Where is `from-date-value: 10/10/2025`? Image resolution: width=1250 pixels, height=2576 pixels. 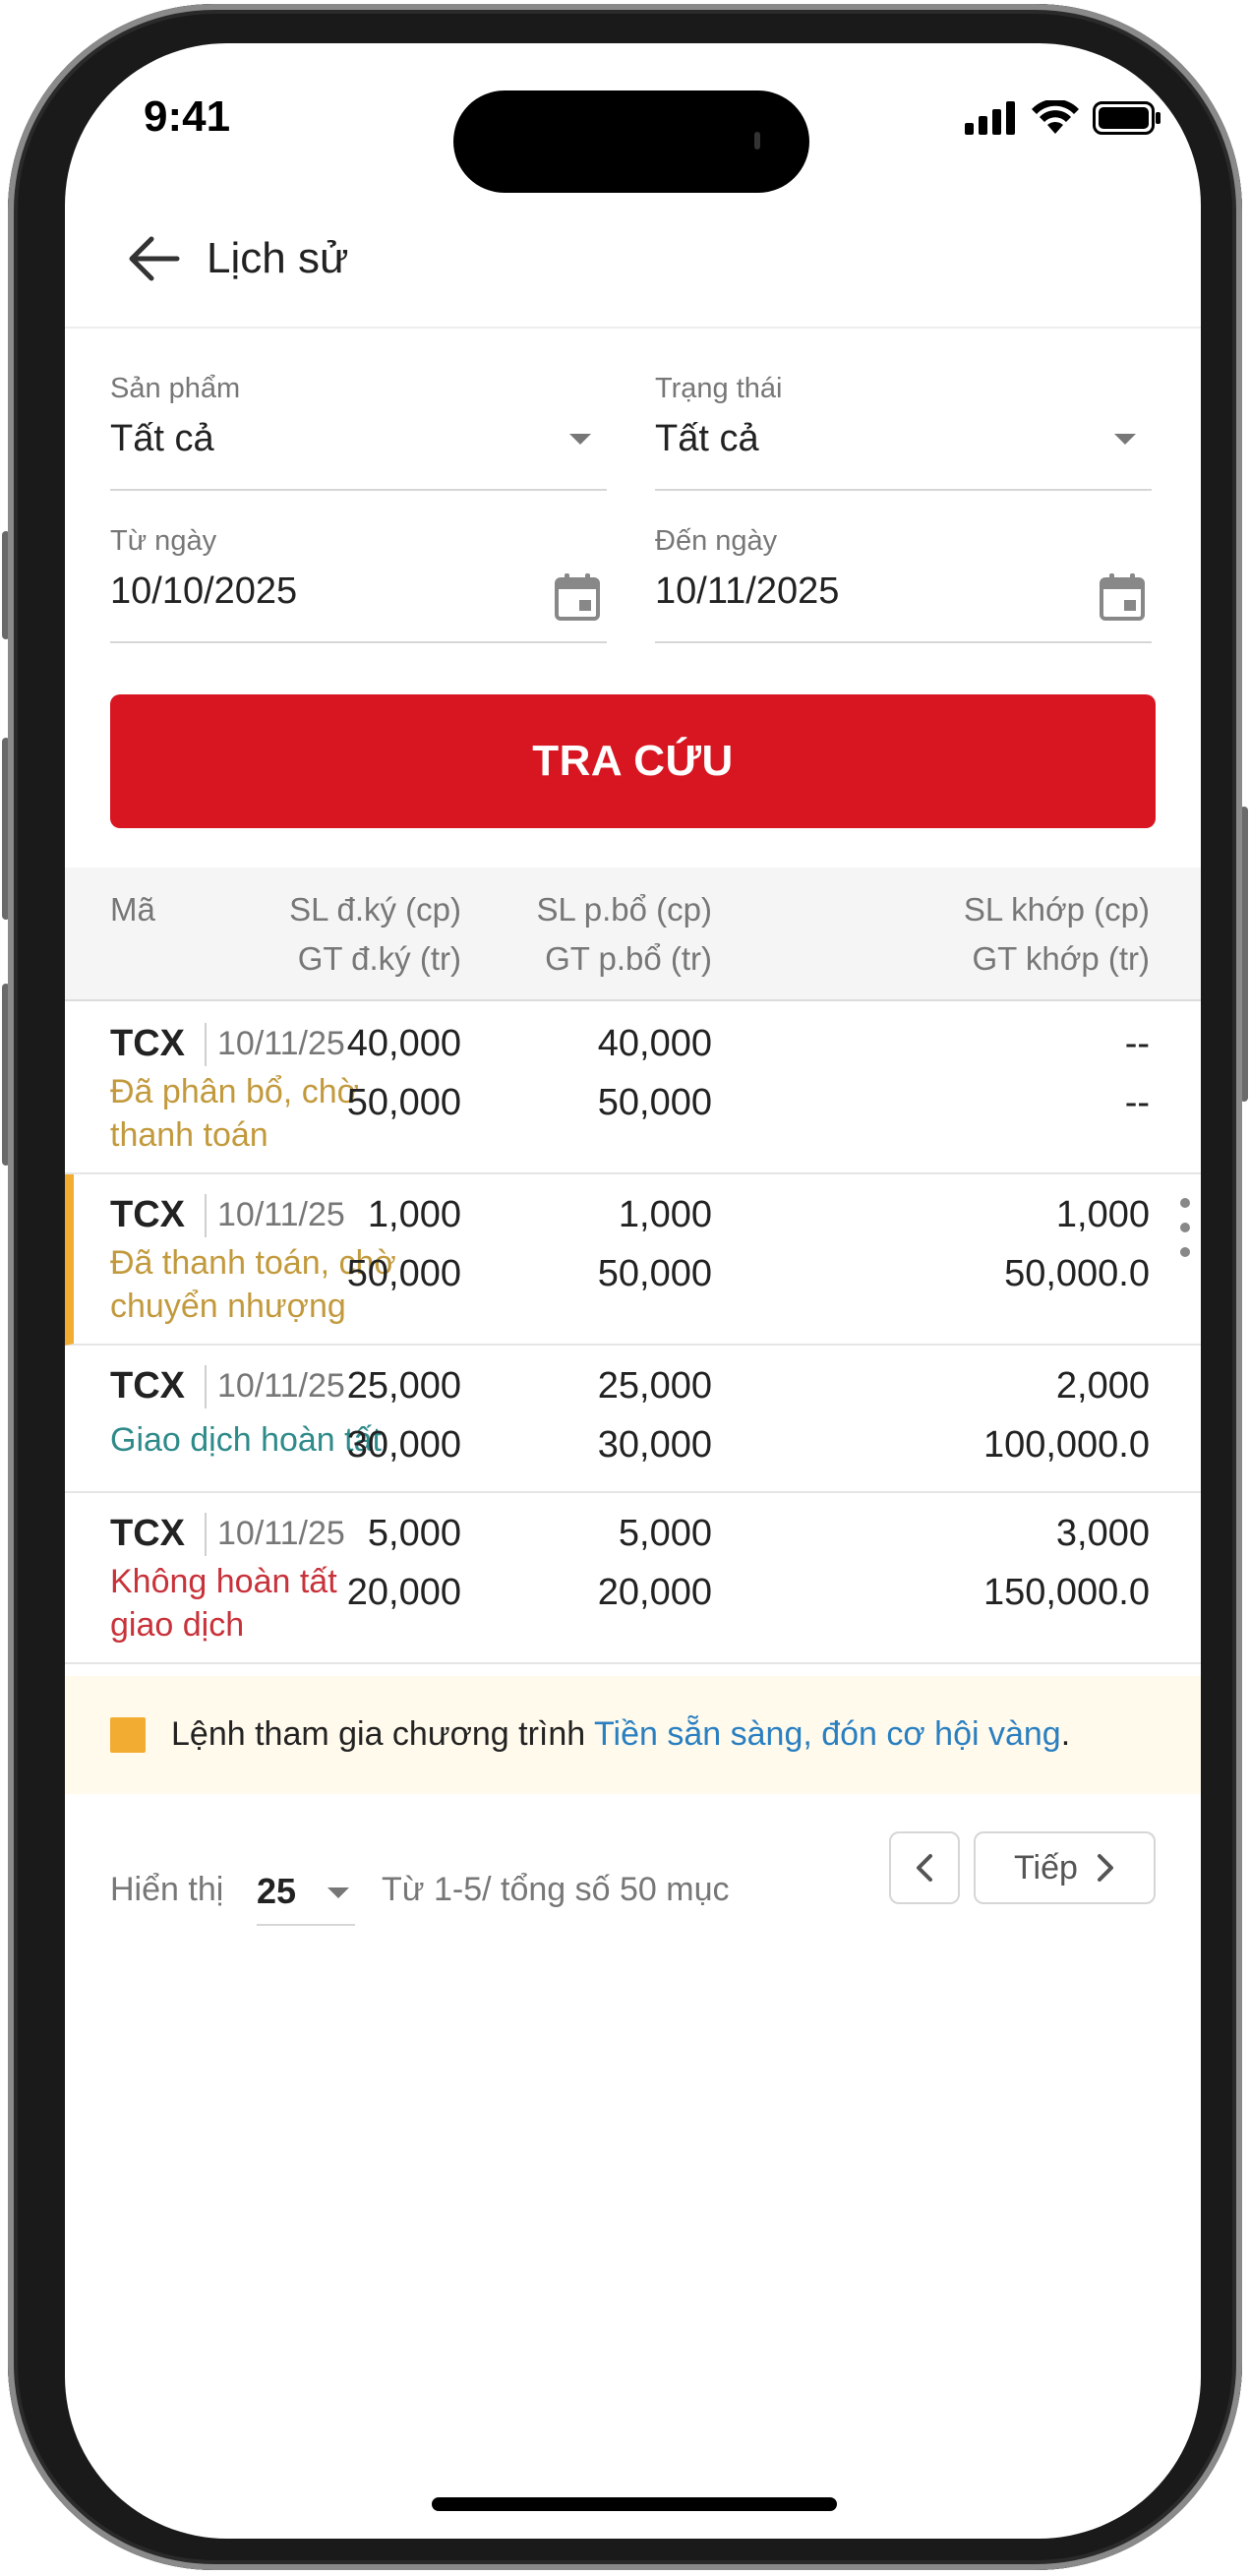
from-date-value: 10/10/2025 is located at coordinates (204, 591).